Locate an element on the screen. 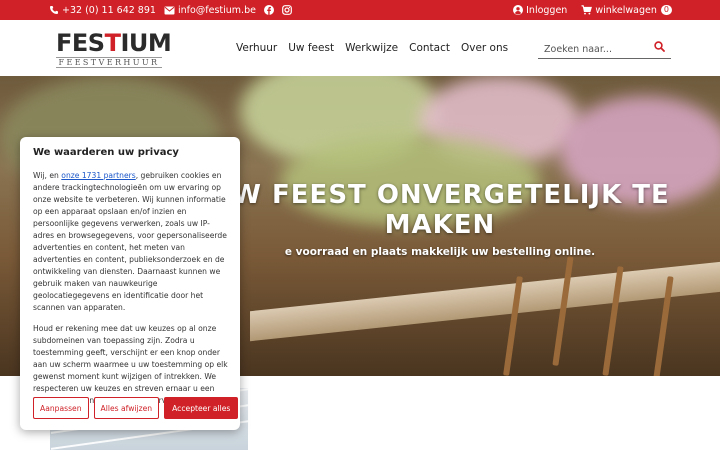  account-area: Inloggen winkelwagen 0 is located at coordinates (592, 10).